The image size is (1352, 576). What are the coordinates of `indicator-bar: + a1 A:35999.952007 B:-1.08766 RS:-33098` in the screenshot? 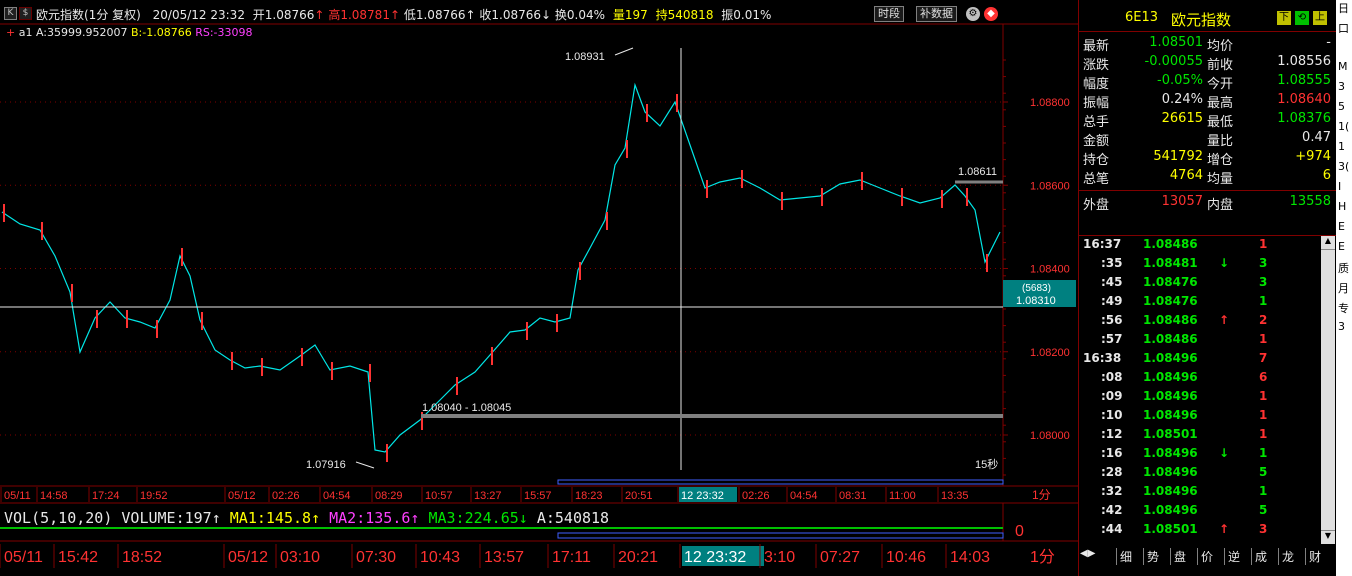 It's located at (129, 32).